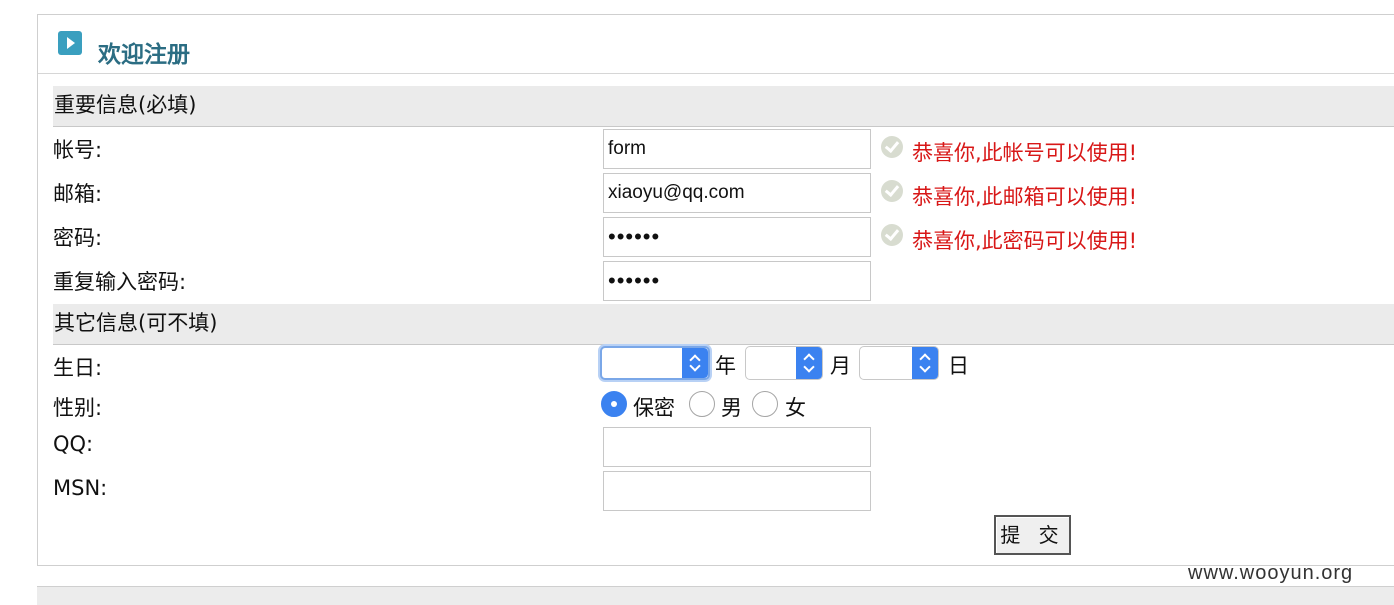  Describe the element at coordinates (120, 282) in the screenshot. I see `confirm-password-label: 重复输入密码:` at that location.